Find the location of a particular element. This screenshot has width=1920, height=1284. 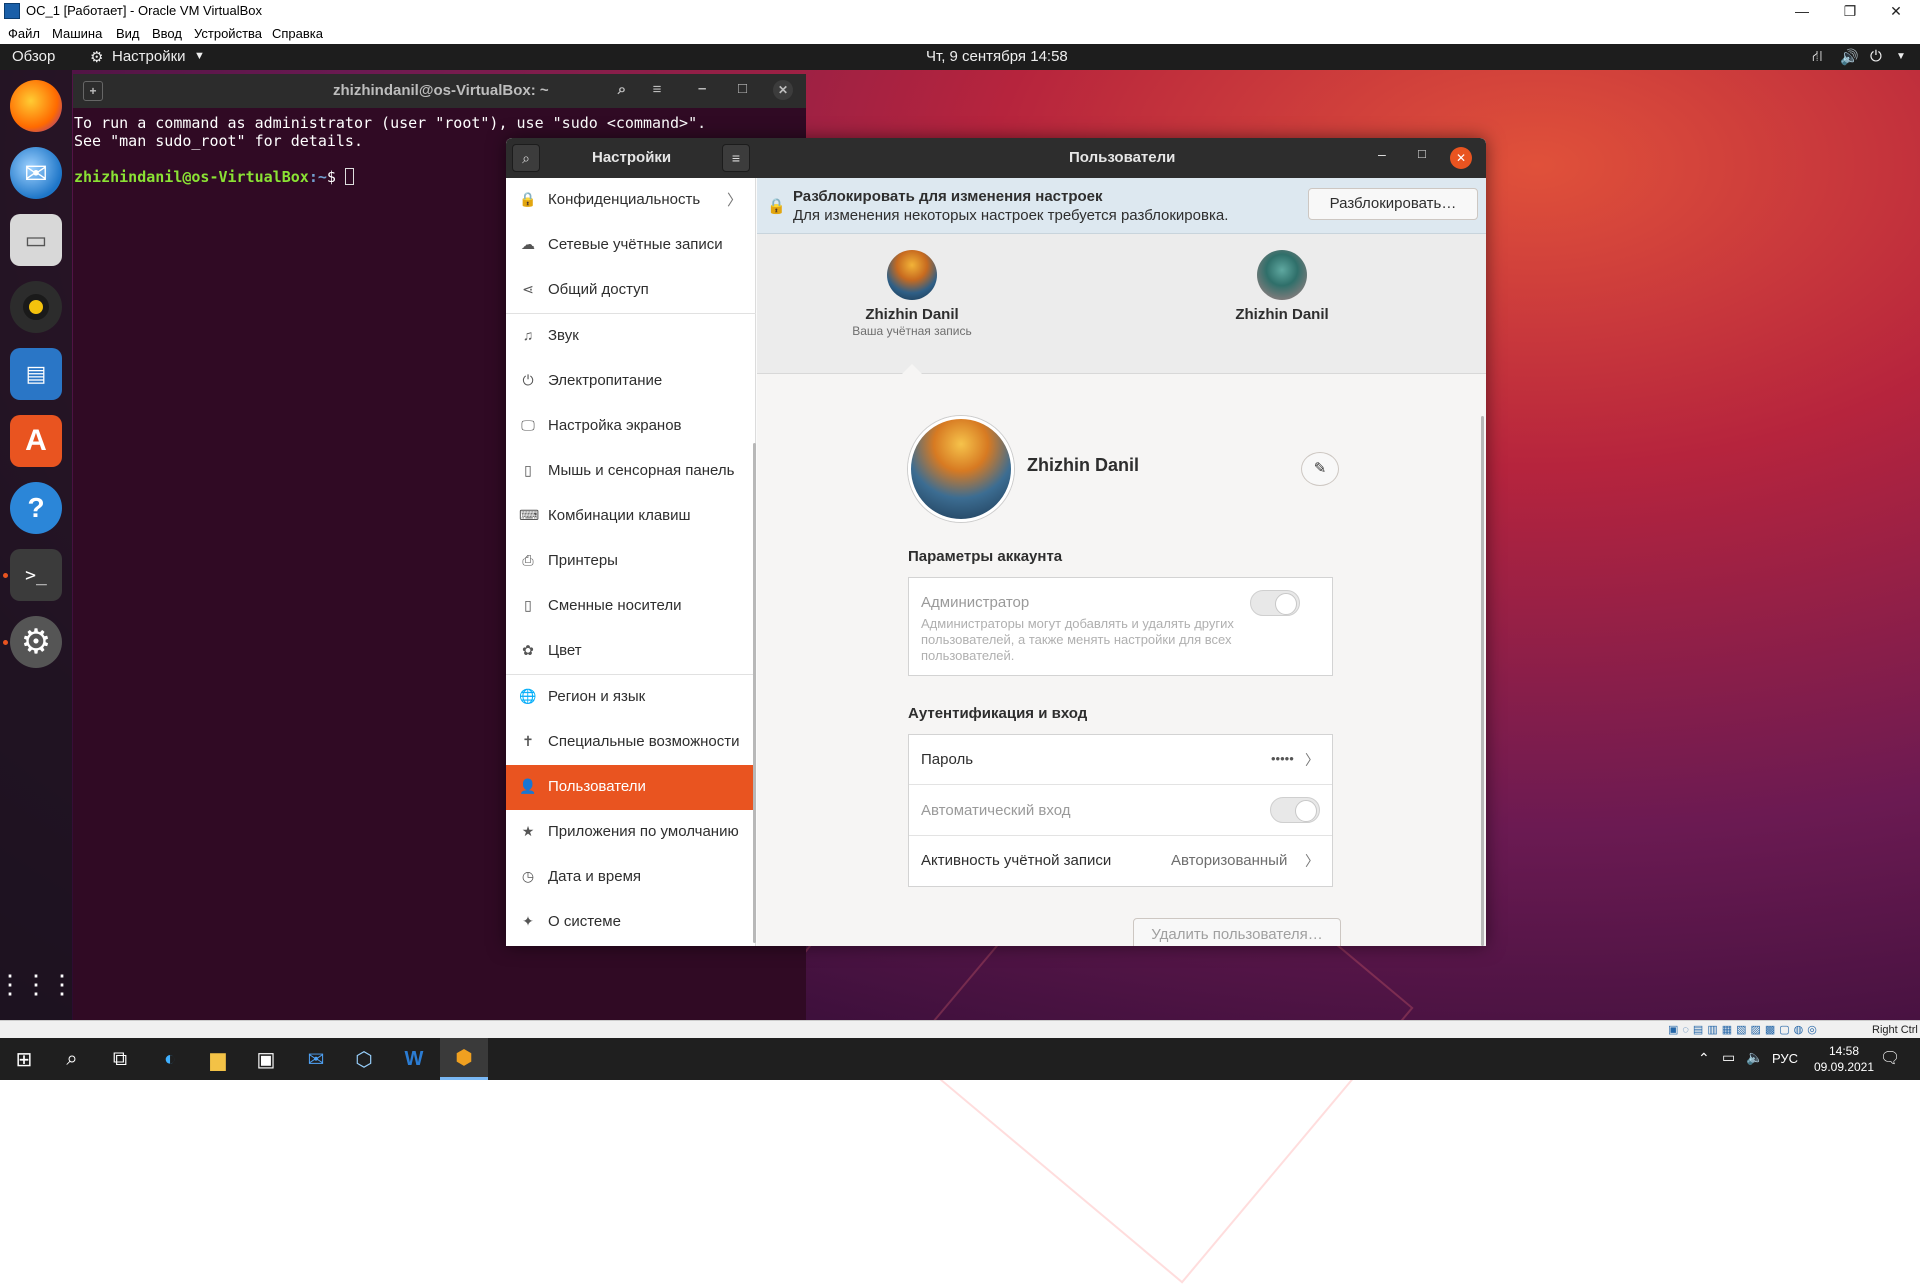

firefox-icon is located at coordinates (36, 106).